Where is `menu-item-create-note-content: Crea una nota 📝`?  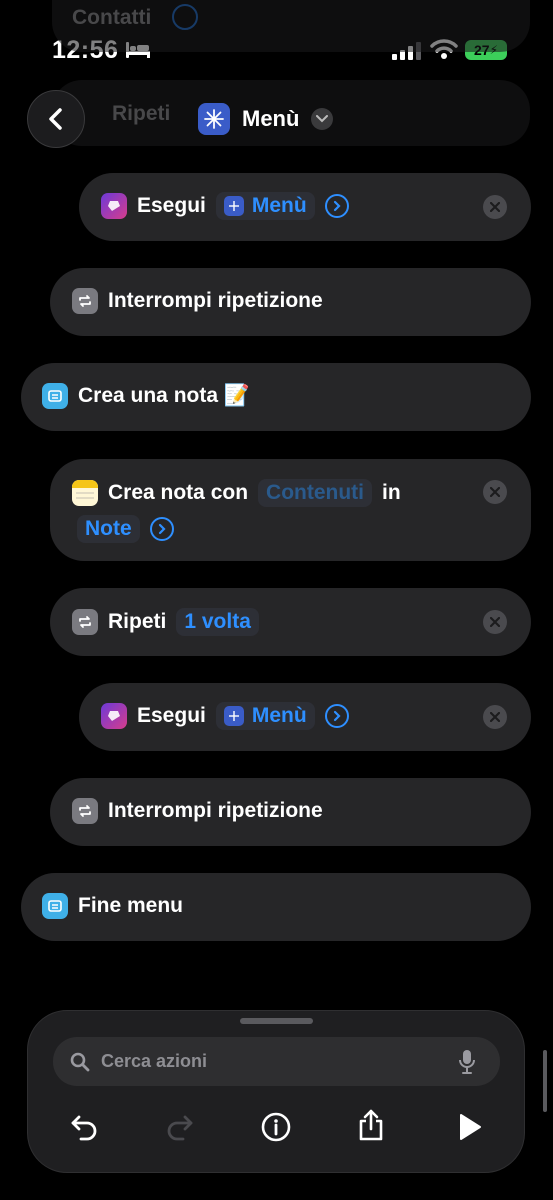 menu-item-create-note-content: Crea una nota 📝 is located at coordinates (146, 396).